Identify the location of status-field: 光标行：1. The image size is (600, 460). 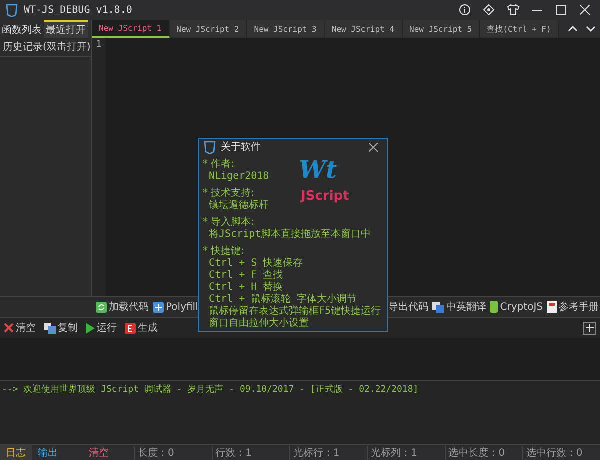
(328, 453).